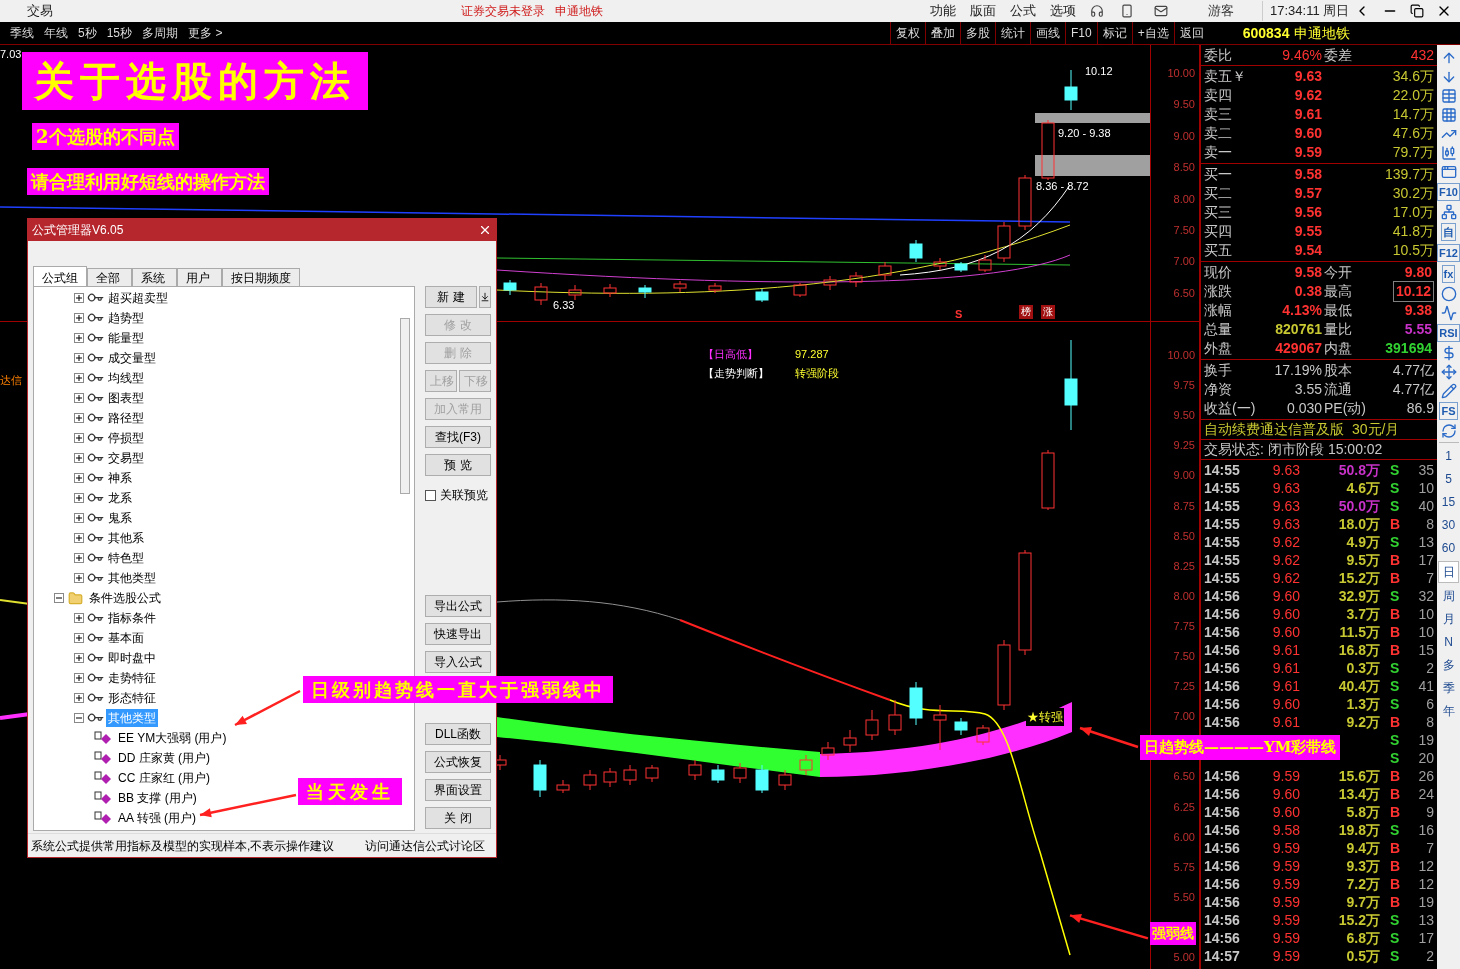 The width and height of the screenshot is (1460, 969). What do you see at coordinates (1448, 153) in the screenshot?
I see `candles-tool-icon` at bounding box center [1448, 153].